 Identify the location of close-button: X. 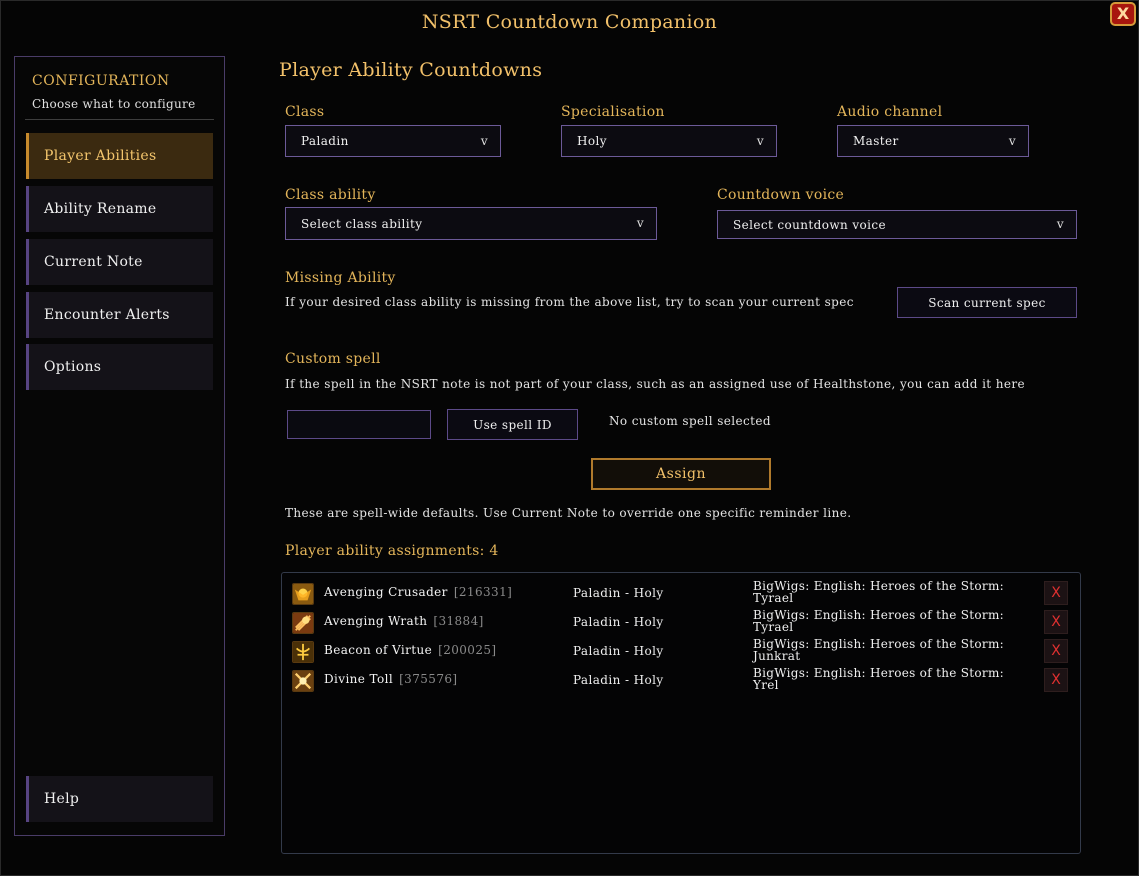
(1123, 14).